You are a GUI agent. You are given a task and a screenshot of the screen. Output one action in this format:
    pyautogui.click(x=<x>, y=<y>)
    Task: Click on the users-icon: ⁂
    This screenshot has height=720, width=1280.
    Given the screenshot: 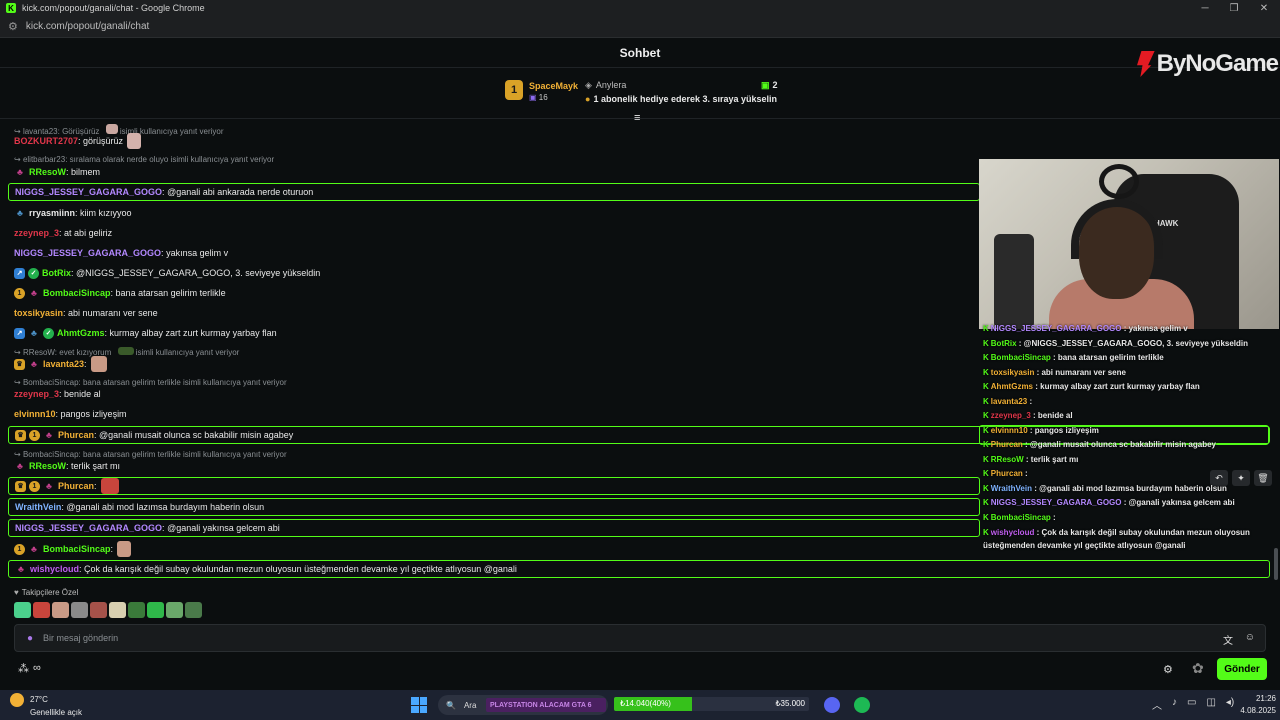 What is the action you would take?
    pyautogui.click(x=23, y=668)
    